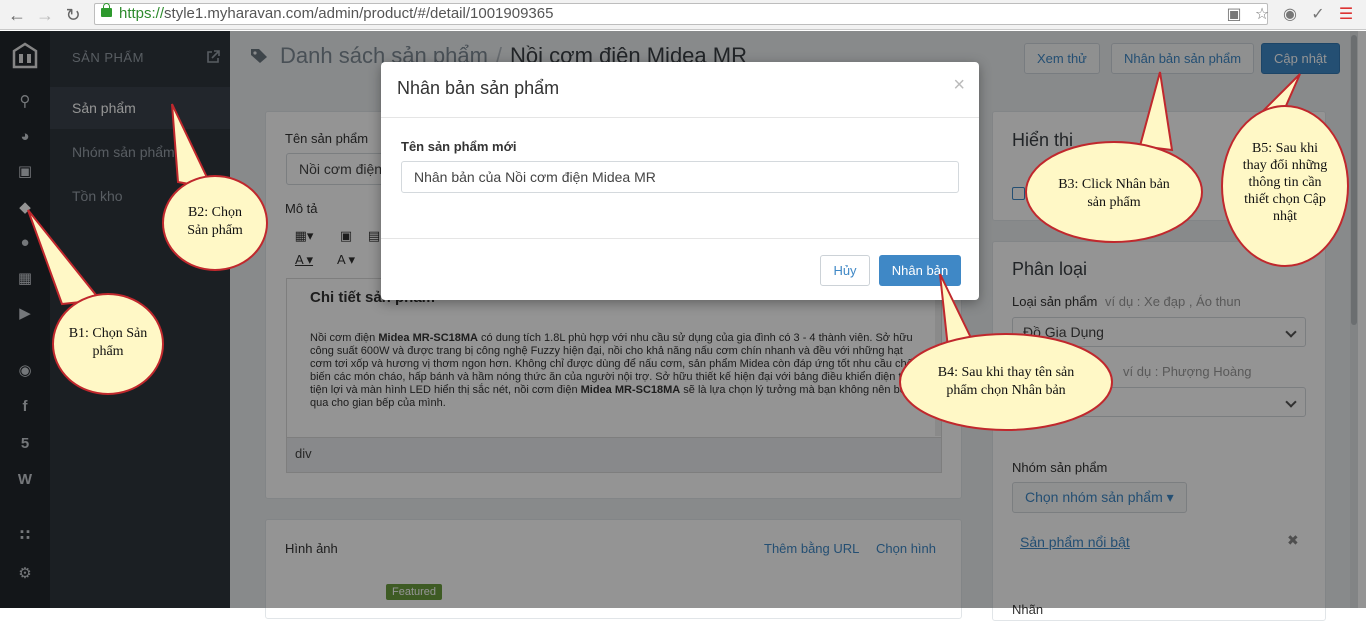  I want to click on callout-b1-text: B1: Chọn Sản phẩm, so click(108, 342).